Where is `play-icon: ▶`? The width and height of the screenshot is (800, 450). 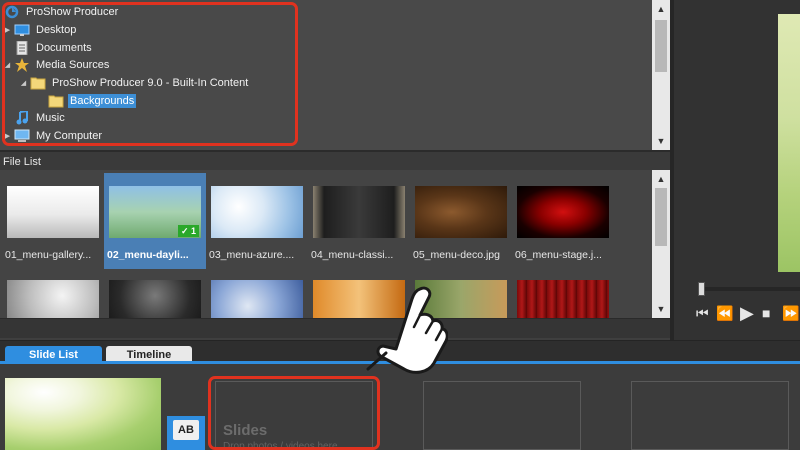 play-icon: ▶ is located at coordinates (747, 313).